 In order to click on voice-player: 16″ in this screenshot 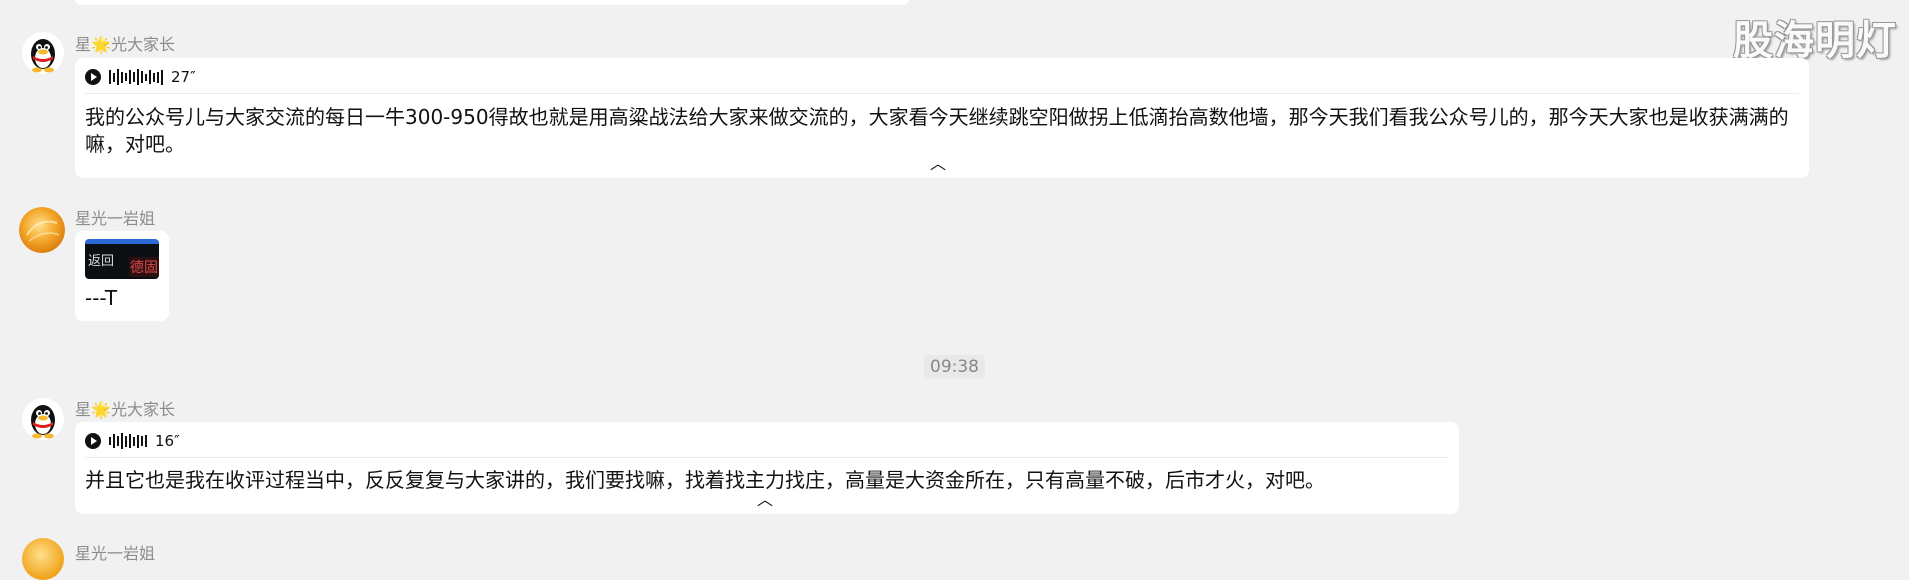, I will do `click(132, 441)`.